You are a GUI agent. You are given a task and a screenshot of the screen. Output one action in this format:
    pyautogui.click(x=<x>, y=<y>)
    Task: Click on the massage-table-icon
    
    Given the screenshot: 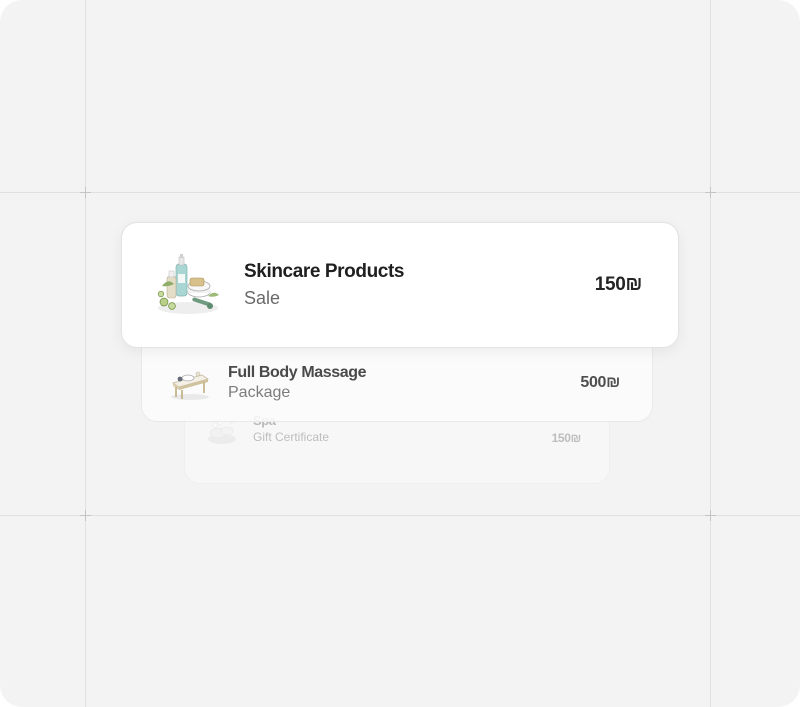 What is the action you would take?
    pyautogui.click(x=190, y=383)
    